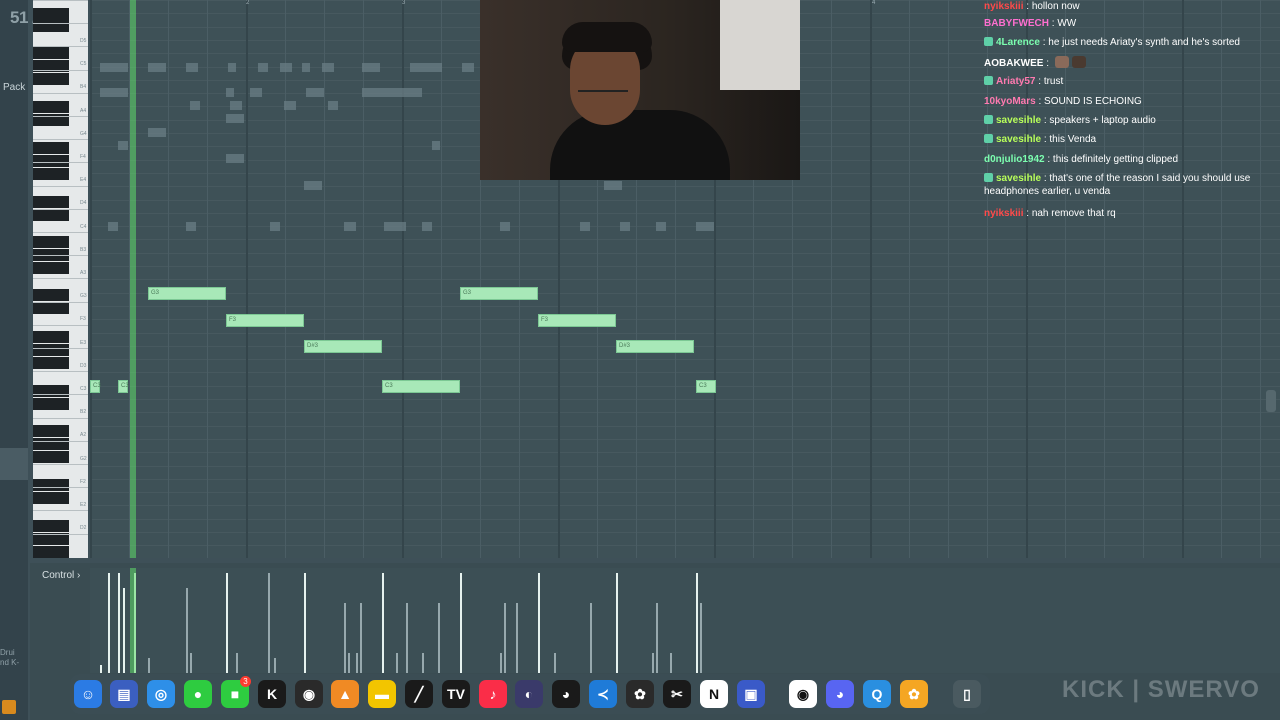 This screenshot has width=1280, height=720. Describe the element at coordinates (1271, 401) in the screenshot. I see `scrollbar-thumb` at that location.